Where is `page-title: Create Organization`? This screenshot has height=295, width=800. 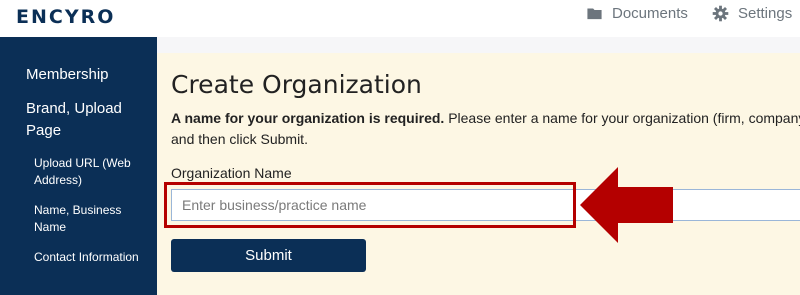
page-title: Create Organization is located at coordinates (296, 84).